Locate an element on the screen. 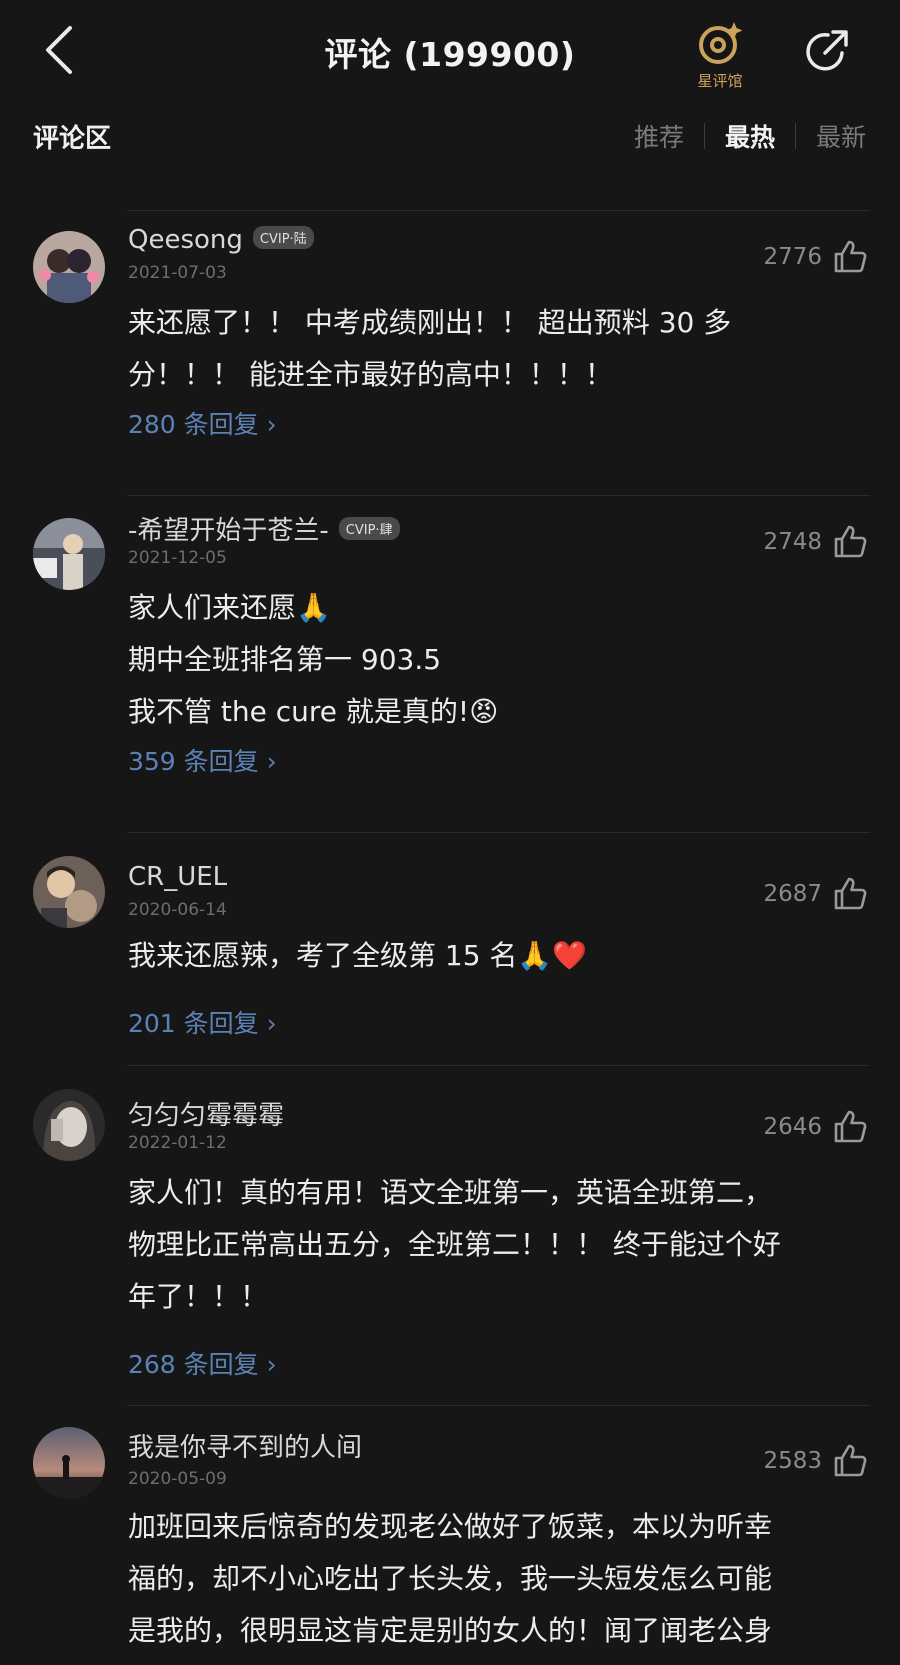 Image resolution: width=900 pixels, height=1665 pixels. comment-line: 家人们来还愿🙏 is located at coordinates (229, 607).